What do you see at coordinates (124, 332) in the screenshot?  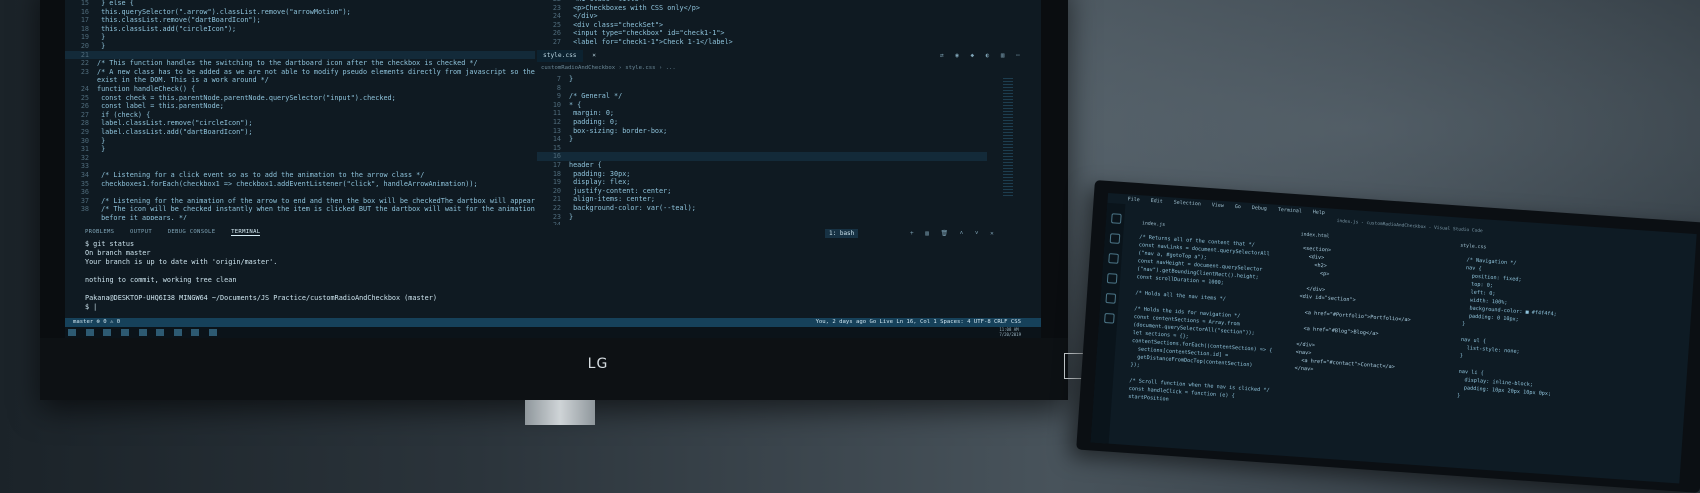 I see `edge-icon` at bounding box center [124, 332].